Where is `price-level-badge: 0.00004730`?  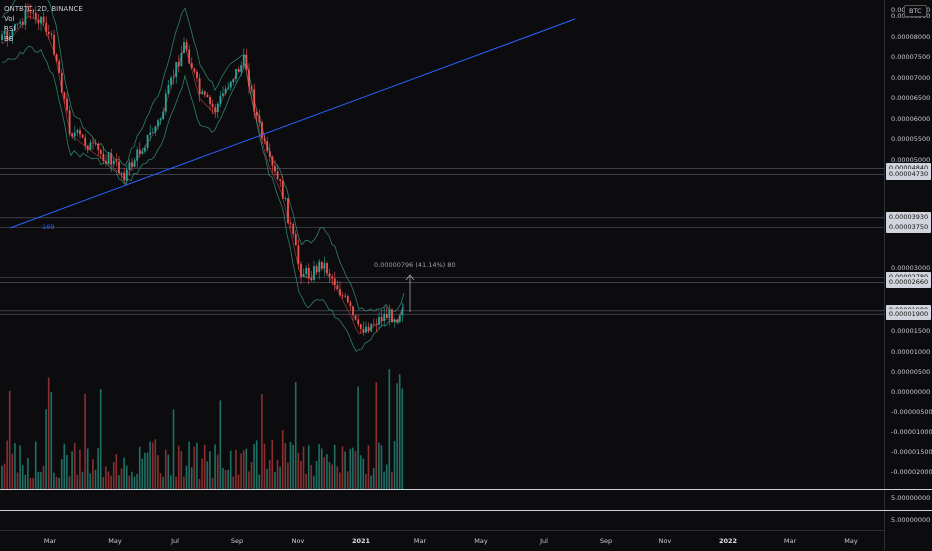
price-level-badge: 0.00004730 is located at coordinates (908, 175).